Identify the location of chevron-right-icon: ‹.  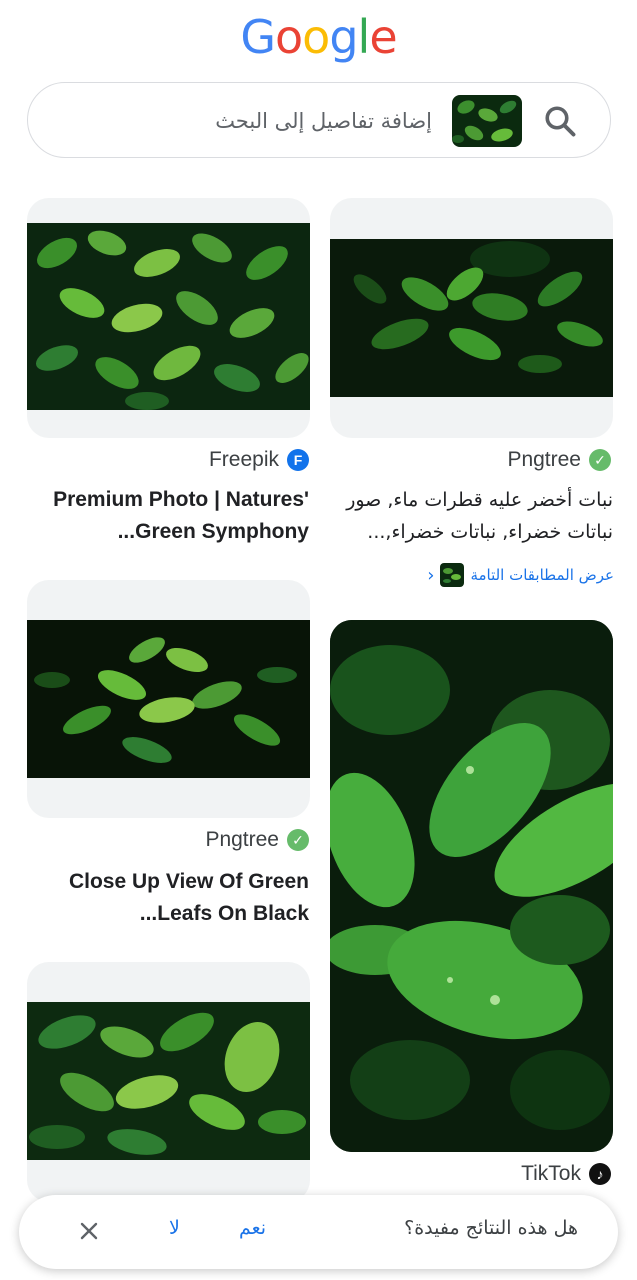
(431, 575).